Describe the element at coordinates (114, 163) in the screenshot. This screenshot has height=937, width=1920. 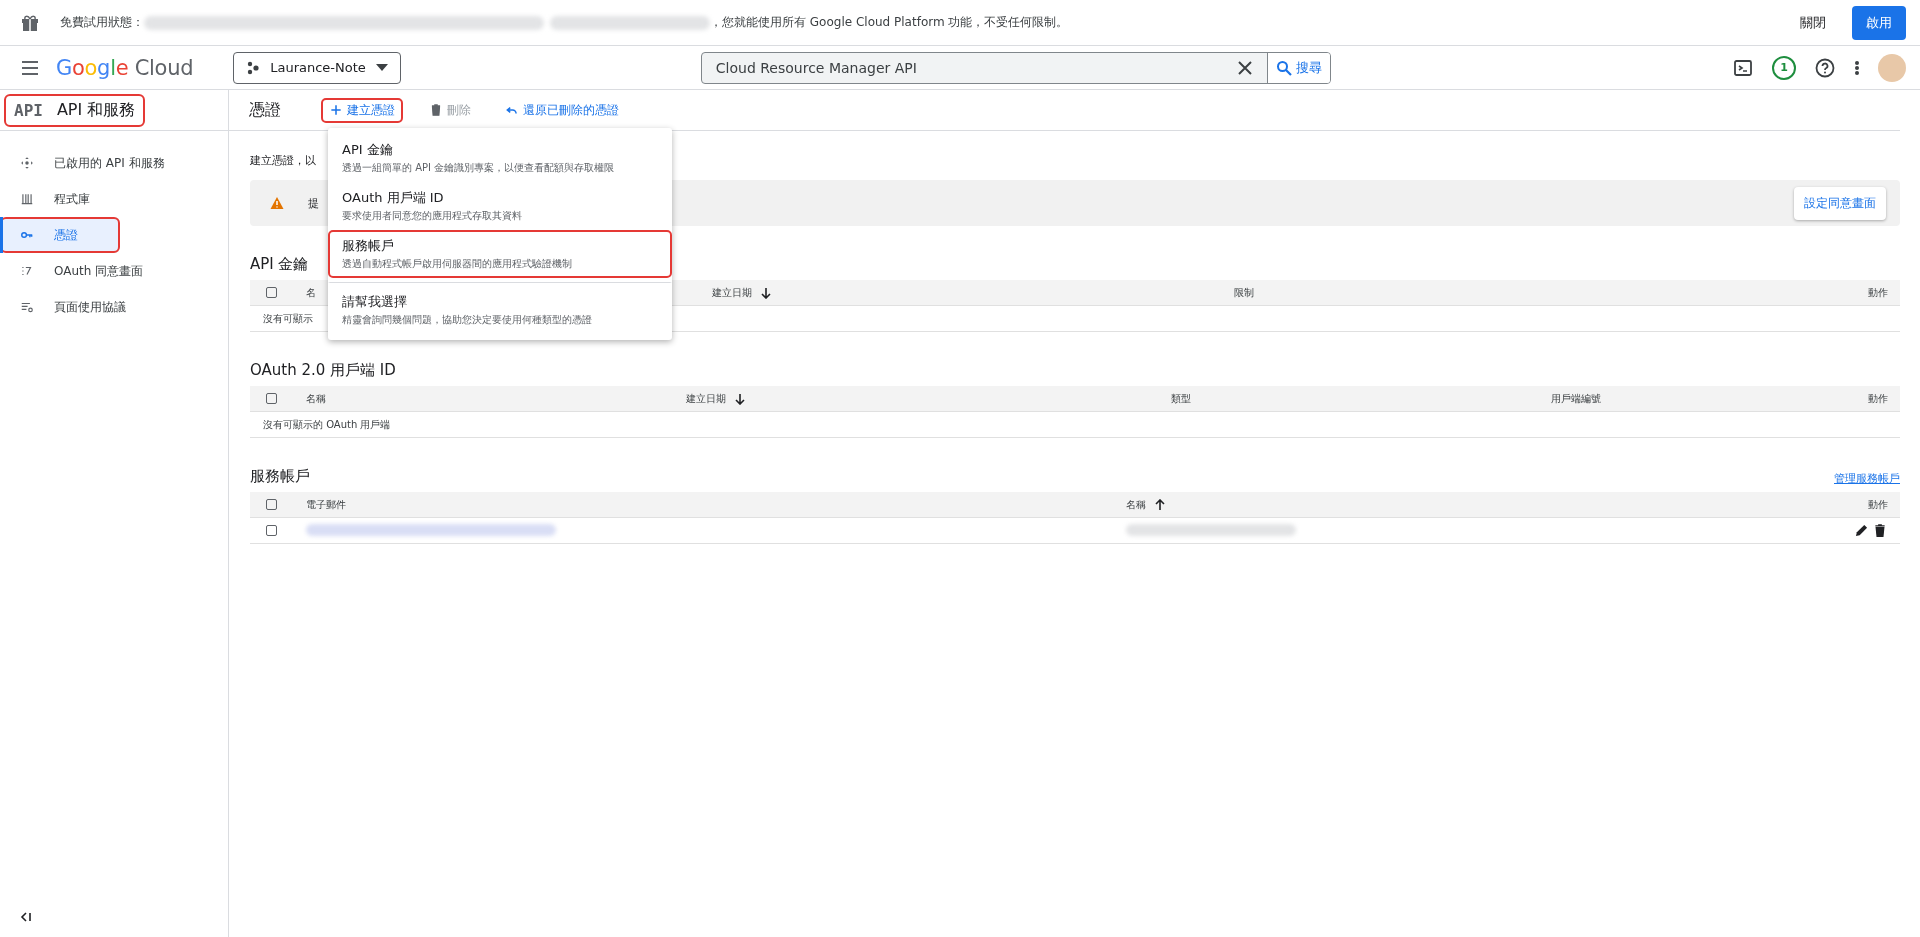
I see `sidebar-item: 已啟用的 API 和服務` at that location.